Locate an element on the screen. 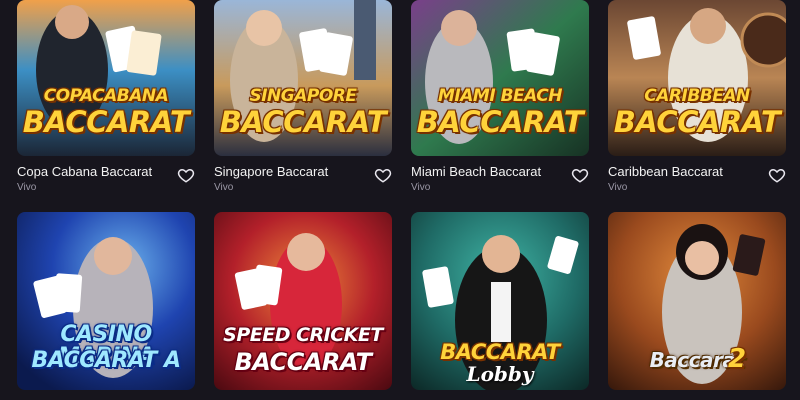 The width and height of the screenshot is (800, 400). art-title-top: SINGAPORE is located at coordinates (303, 96).